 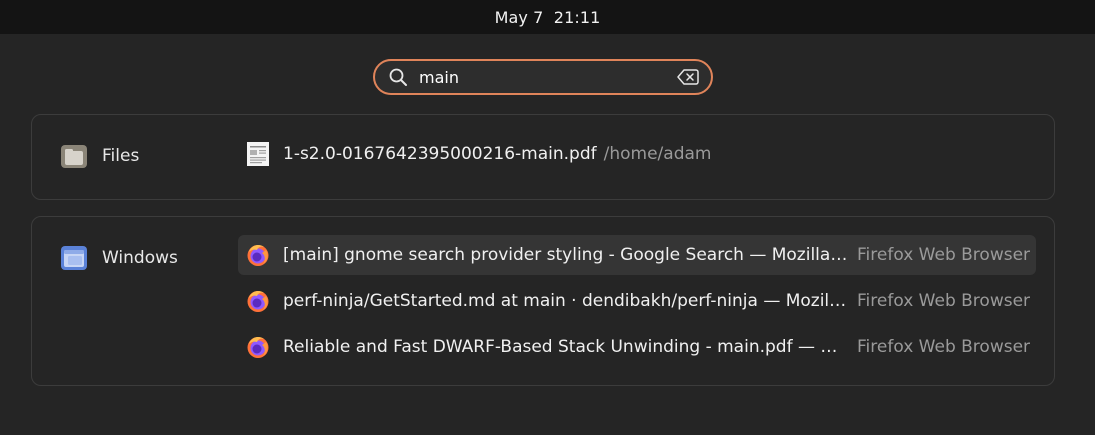 What do you see at coordinates (140, 258) in the screenshot?
I see `provider-label-windows: Windows` at bounding box center [140, 258].